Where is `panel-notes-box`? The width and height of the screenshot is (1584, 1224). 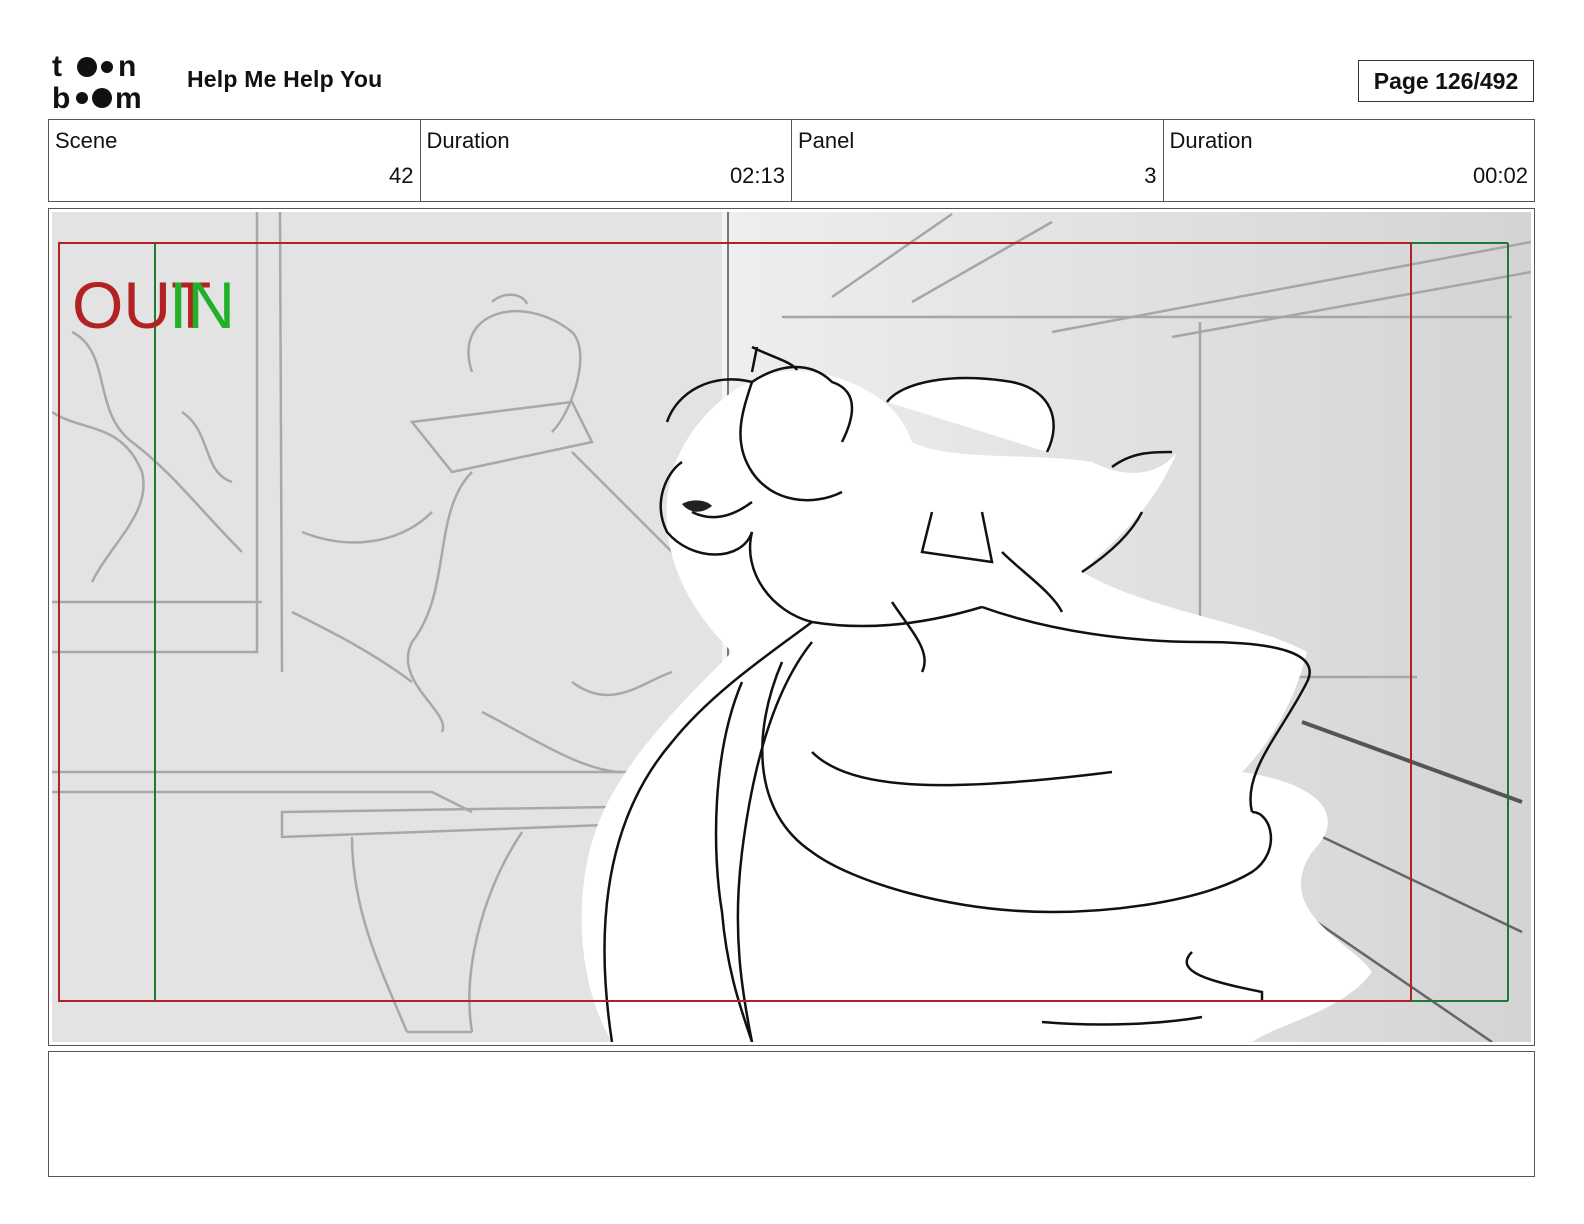
panel-notes-box is located at coordinates (791, 1114).